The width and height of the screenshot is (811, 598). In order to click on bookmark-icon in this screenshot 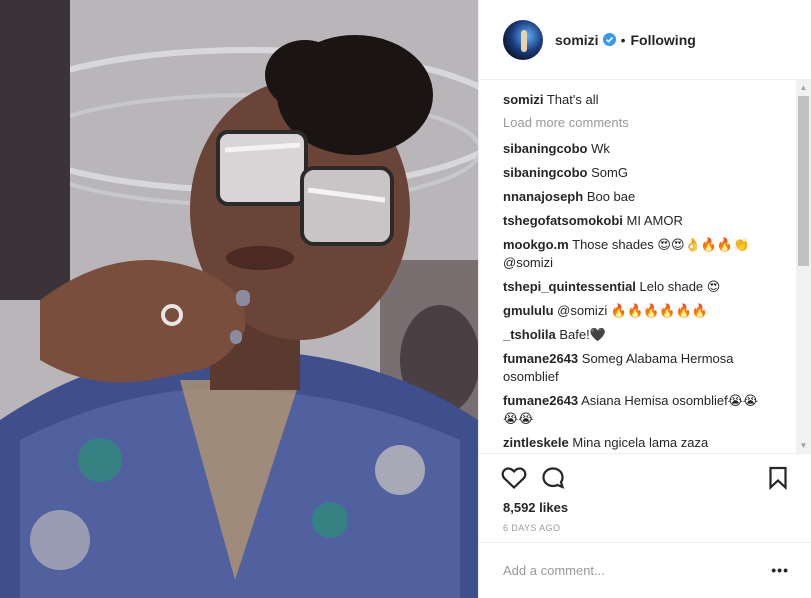, I will do `click(778, 478)`.